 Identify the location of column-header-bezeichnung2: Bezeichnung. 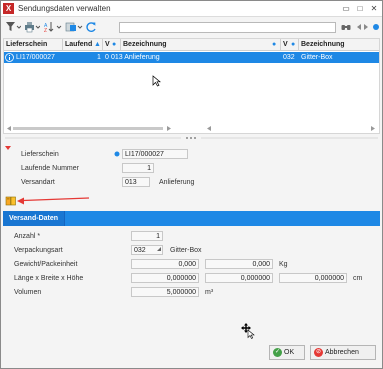
(323, 44).